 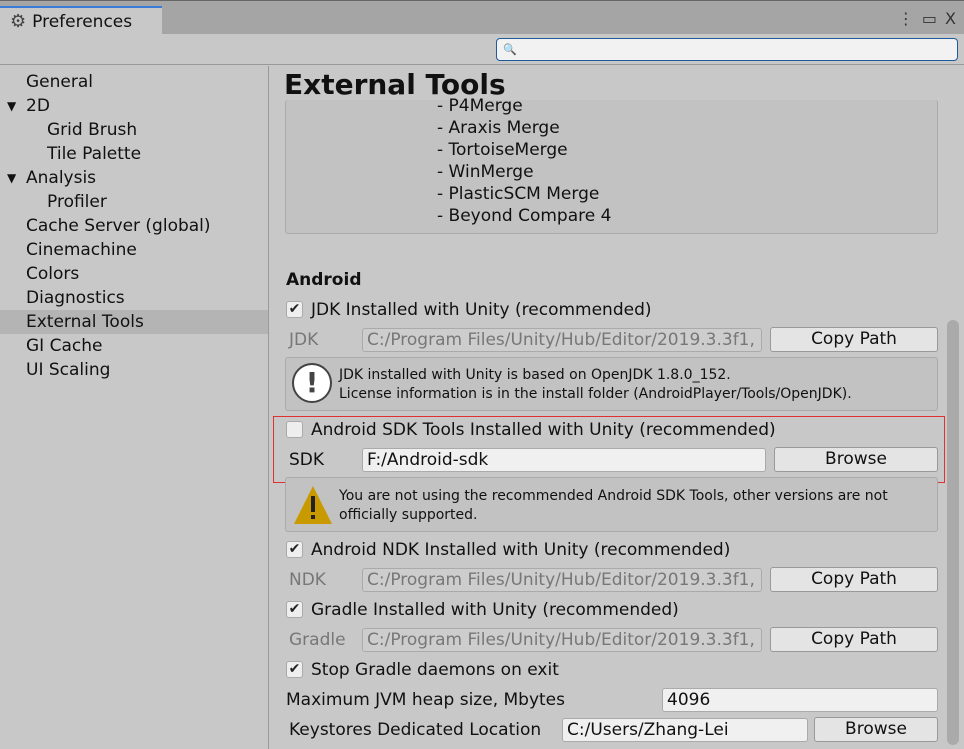 I want to click on sidebar-item-label: General, so click(x=59, y=82).